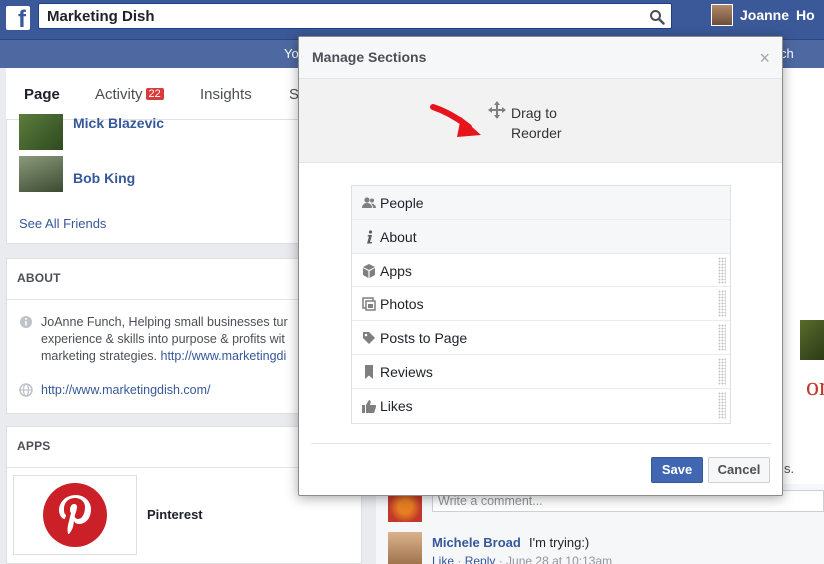 This screenshot has width=824, height=564. Describe the element at coordinates (424, 338) in the screenshot. I see `section-label: Posts to Page` at that location.